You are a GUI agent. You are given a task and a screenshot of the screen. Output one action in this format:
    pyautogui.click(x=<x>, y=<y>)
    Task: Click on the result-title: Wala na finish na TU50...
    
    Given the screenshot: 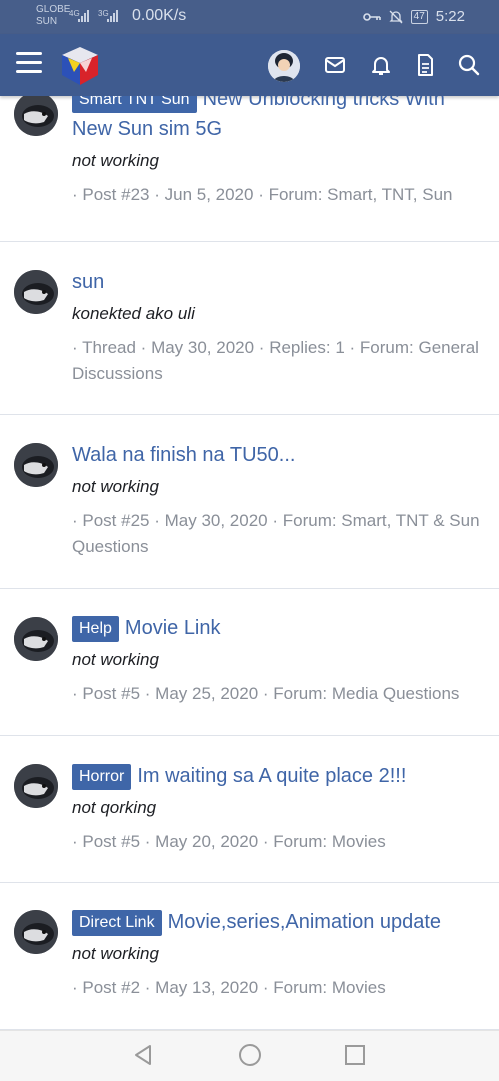 What is the action you would take?
    pyautogui.click(x=280, y=455)
    